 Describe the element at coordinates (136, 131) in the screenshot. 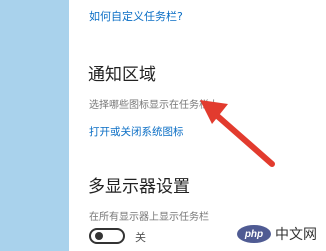

I see `system-icons-link: 打开或关闭系统图标` at that location.